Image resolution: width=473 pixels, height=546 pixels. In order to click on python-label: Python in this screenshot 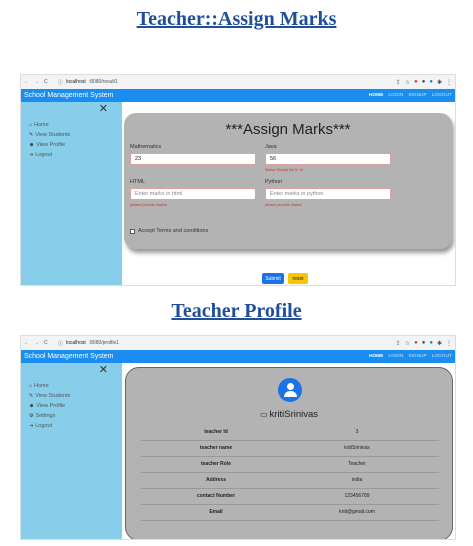, I will do `click(274, 182)`.